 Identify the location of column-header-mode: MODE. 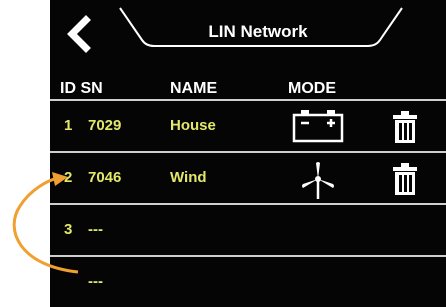
(312, 88).